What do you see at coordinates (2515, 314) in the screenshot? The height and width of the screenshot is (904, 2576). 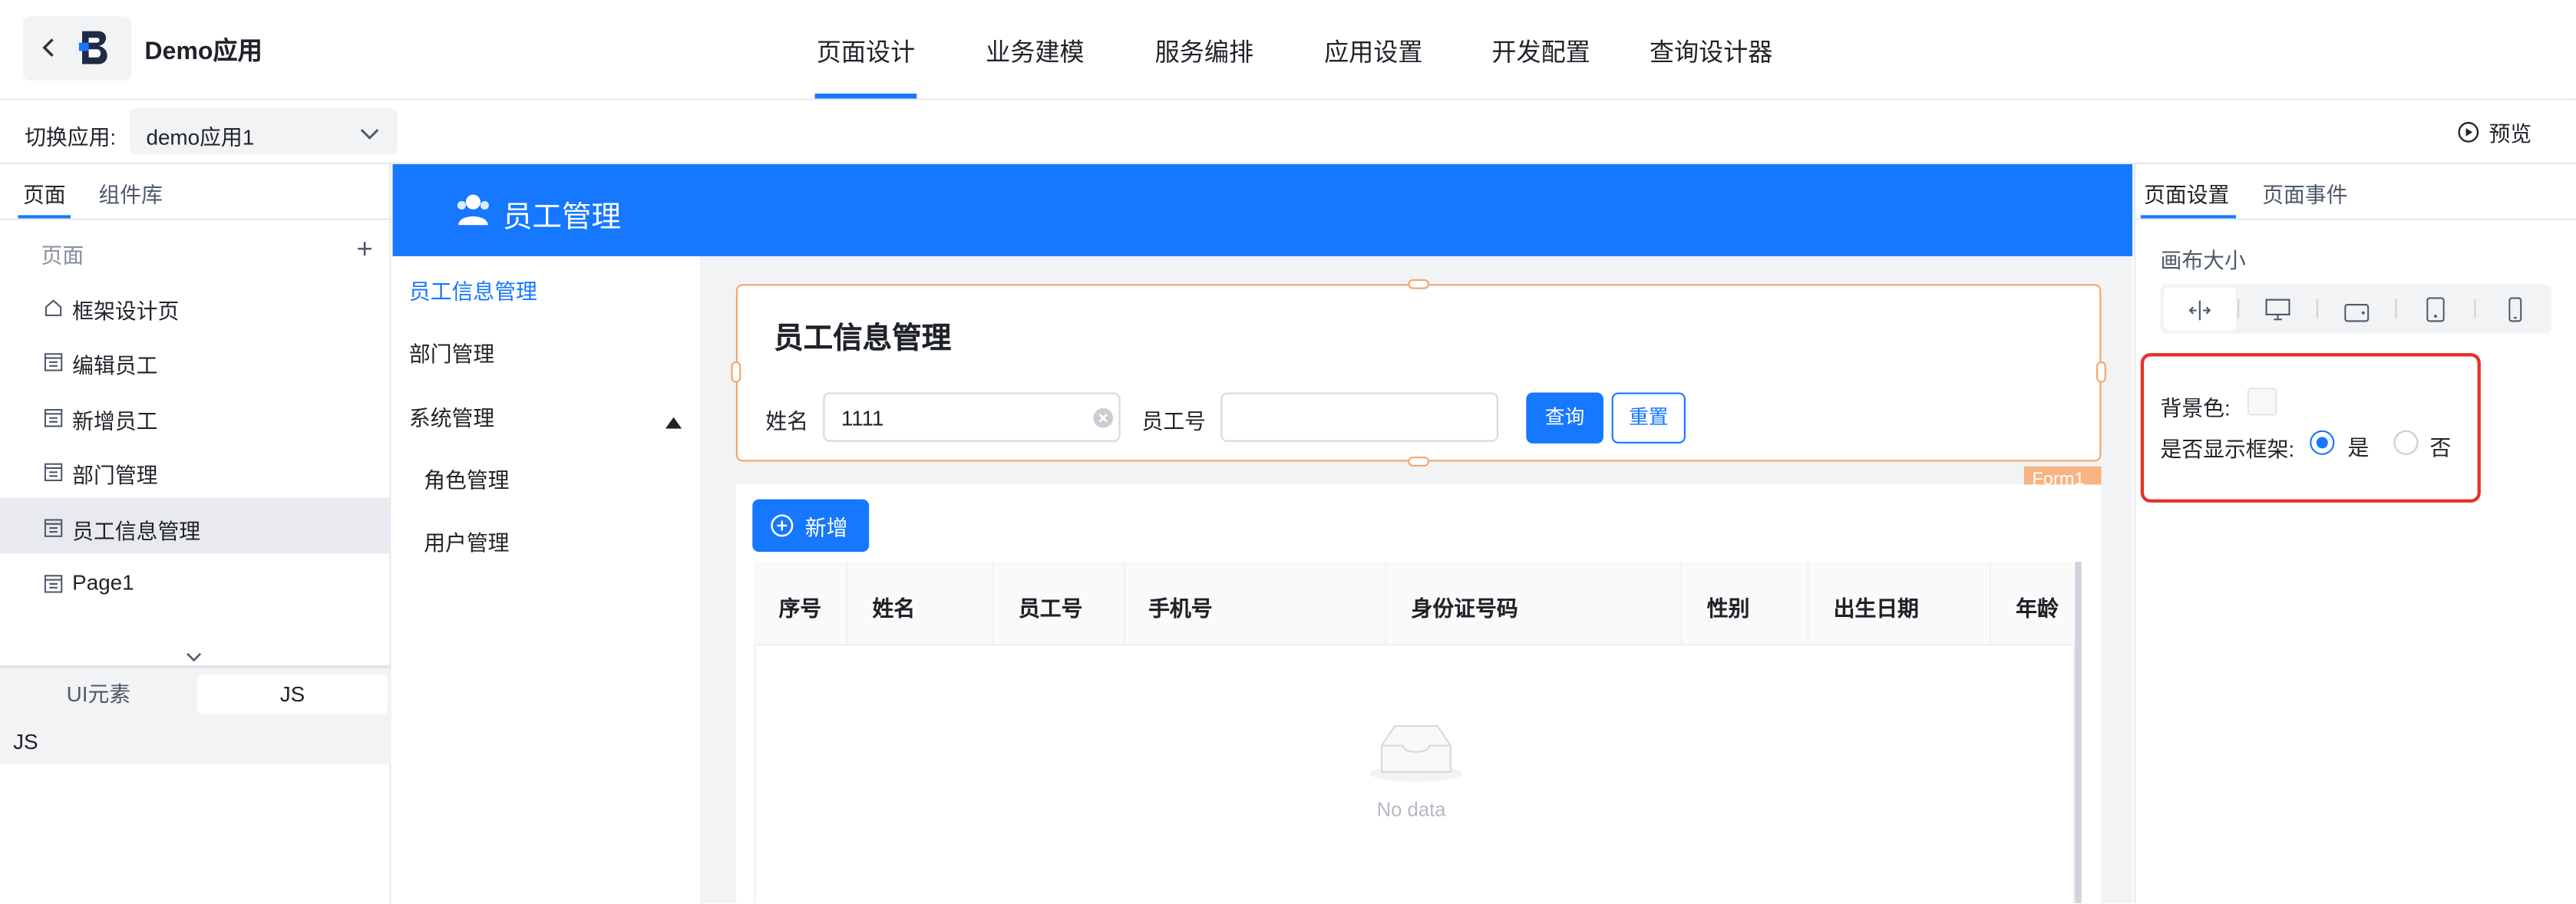 I see `mobile-icon` at bounding box center [2515, 314].